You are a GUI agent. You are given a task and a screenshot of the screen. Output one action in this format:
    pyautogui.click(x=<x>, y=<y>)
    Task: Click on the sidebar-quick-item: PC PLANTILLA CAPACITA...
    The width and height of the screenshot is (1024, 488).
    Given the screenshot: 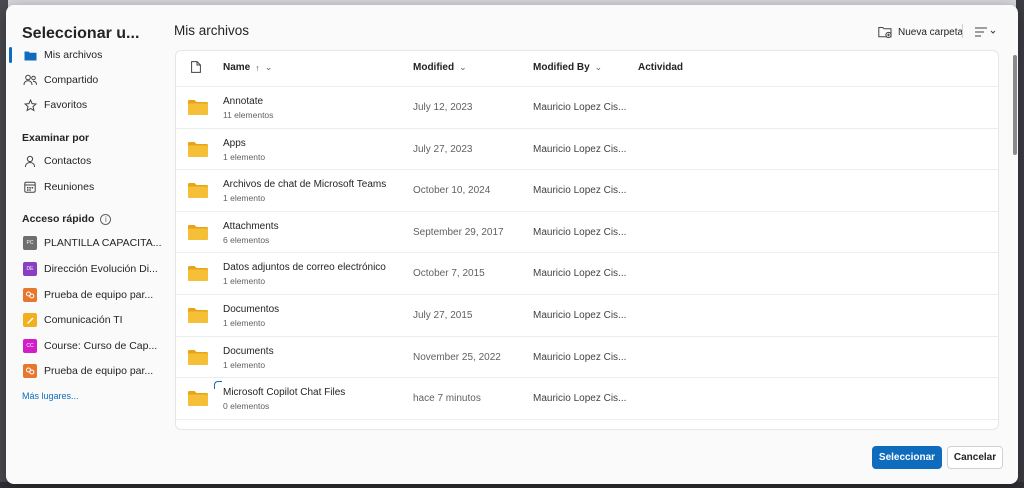 What is the action you would take?
    pyautogui.click(x=85, y=243)
    